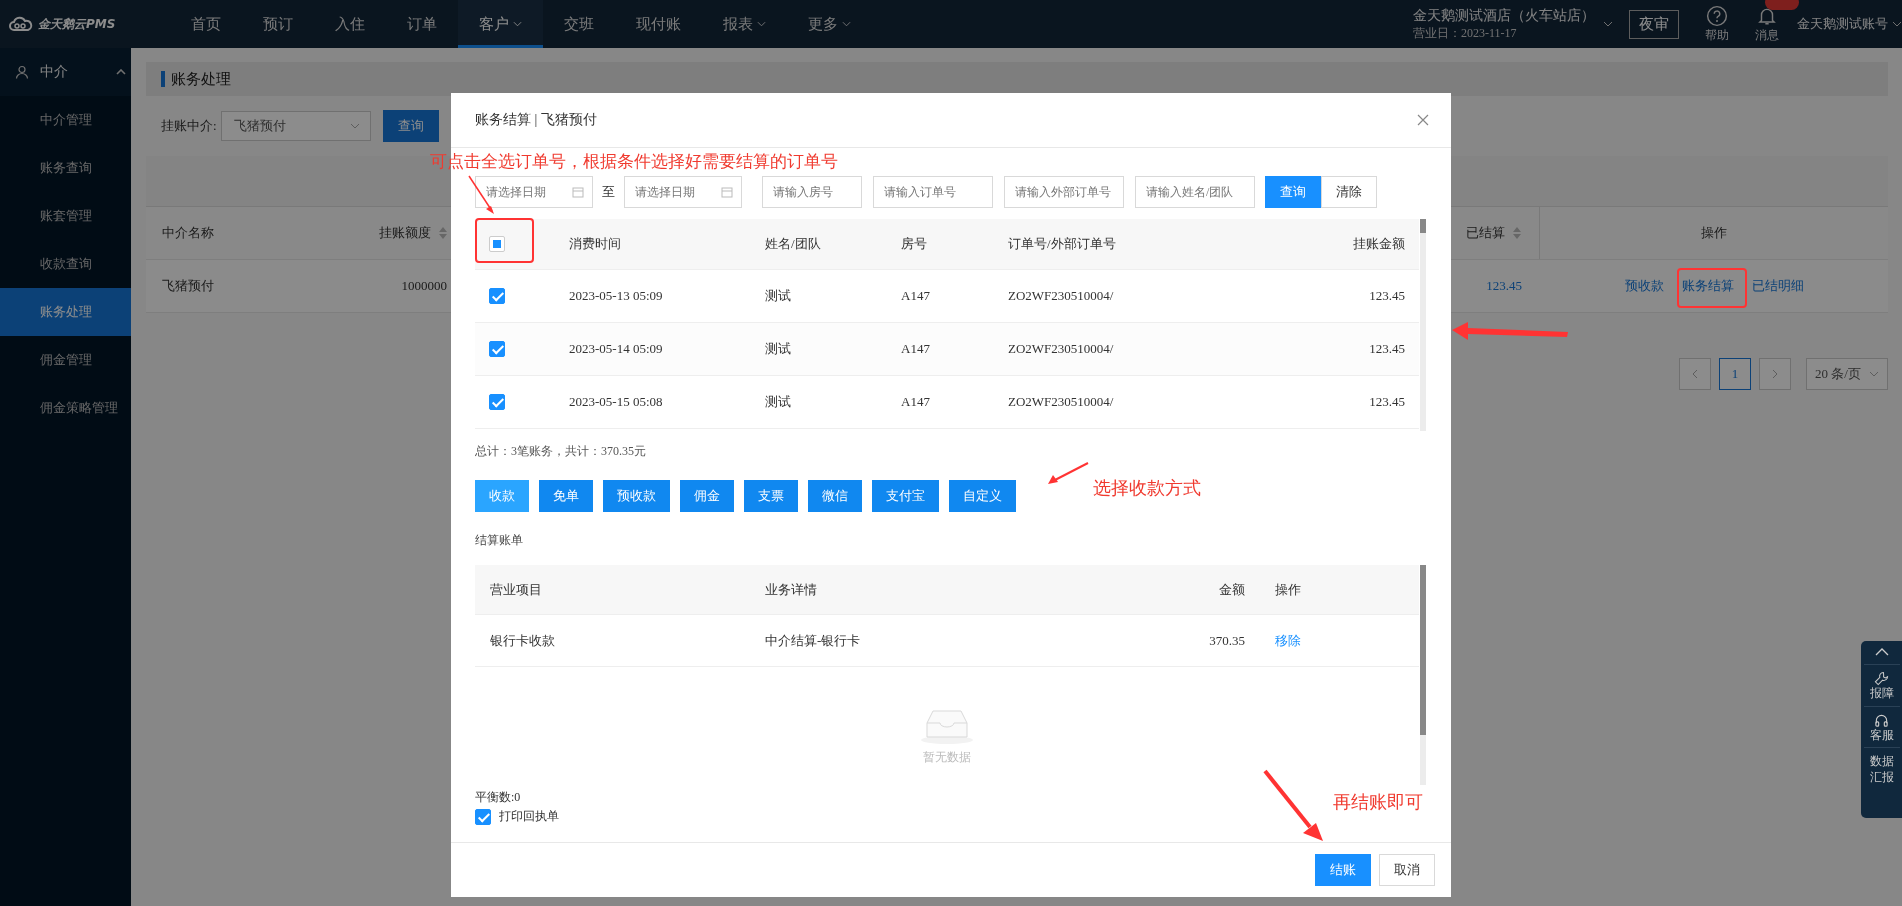 The image size is (1902, 906). Describe the element at coordinates (616, 402) in the screenshot. I see `table-cell: 2023-05-15 05:08` at that location.